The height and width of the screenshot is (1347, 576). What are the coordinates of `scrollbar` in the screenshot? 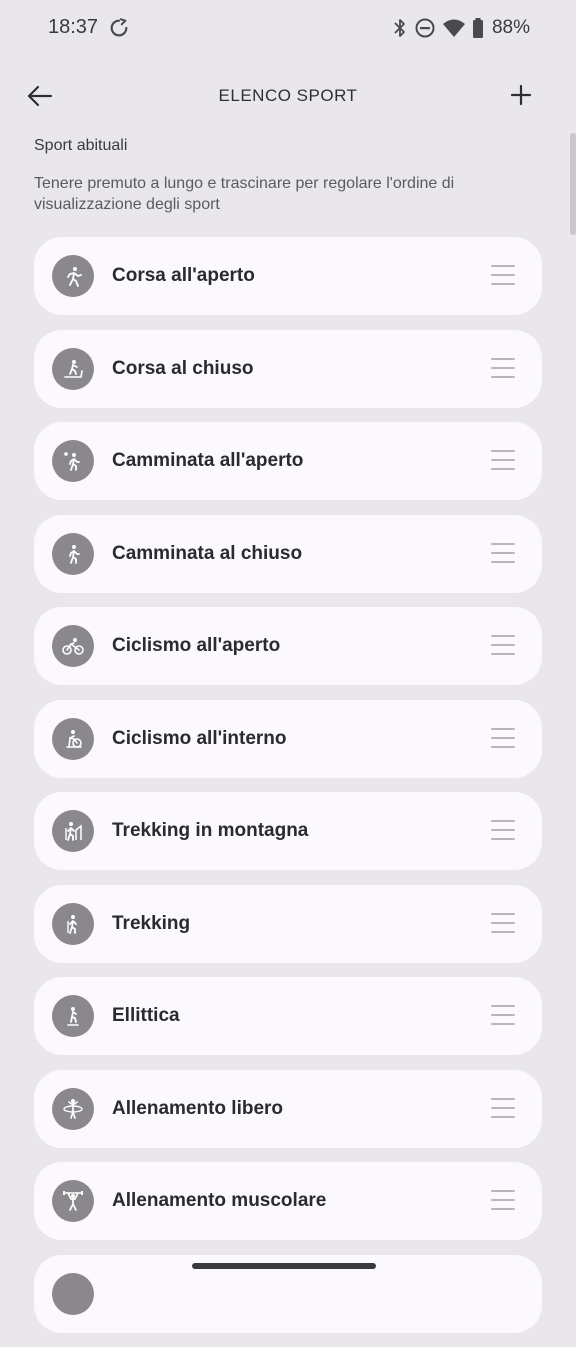 It's located at (573, 184).